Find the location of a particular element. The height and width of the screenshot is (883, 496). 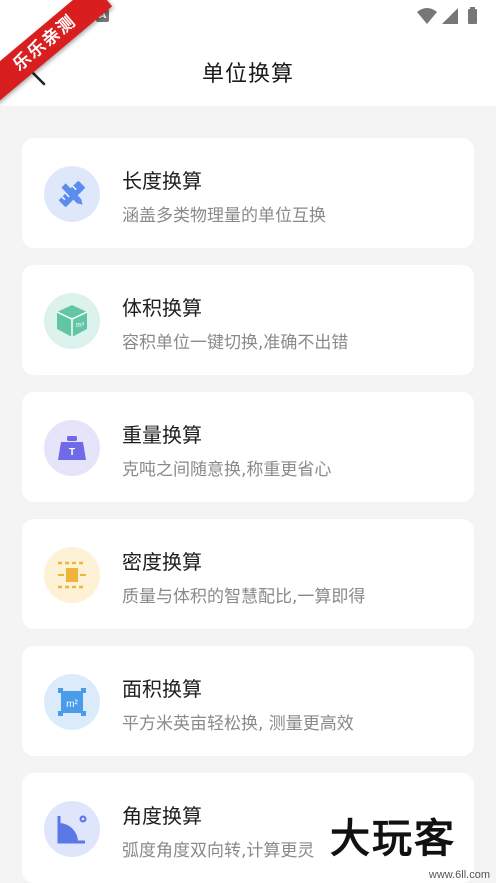

weight-icon: T is located at coordinates (72, 448).